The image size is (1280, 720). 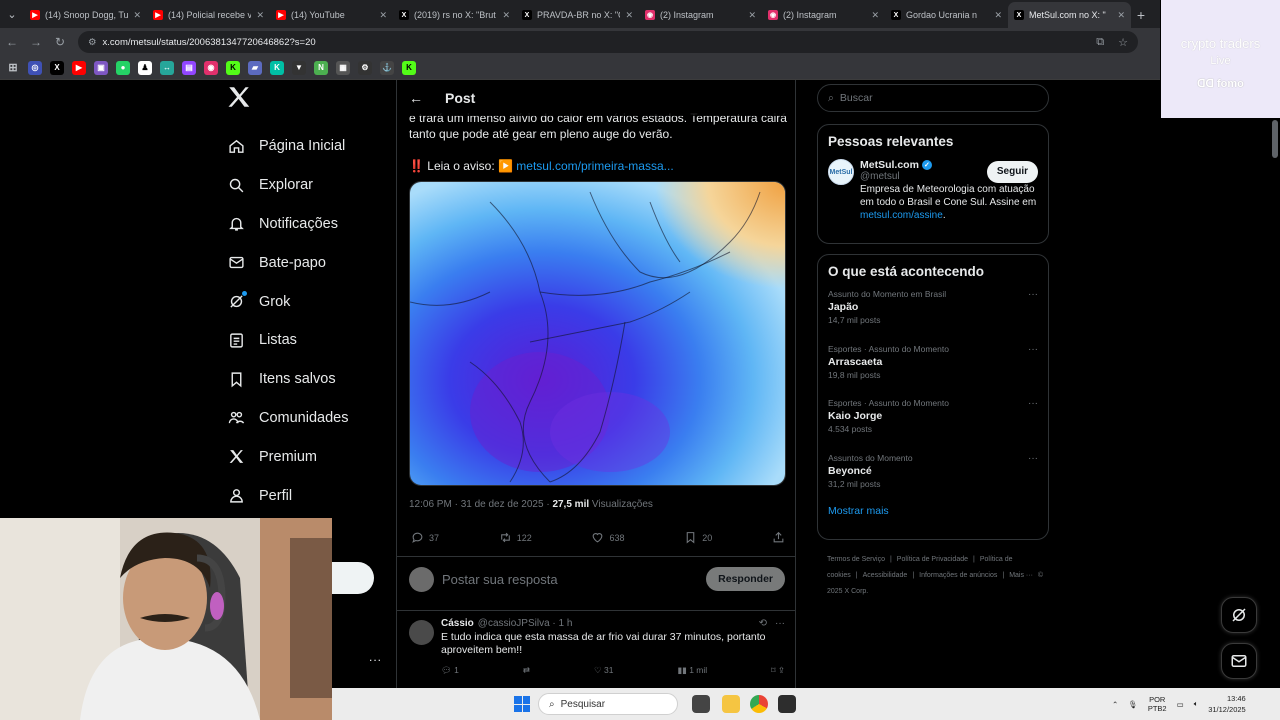 What do you see at coordinates (12, 14) in the screenshot?
I see `tab-search-button: ⌄` at bounding box center [12, 14].